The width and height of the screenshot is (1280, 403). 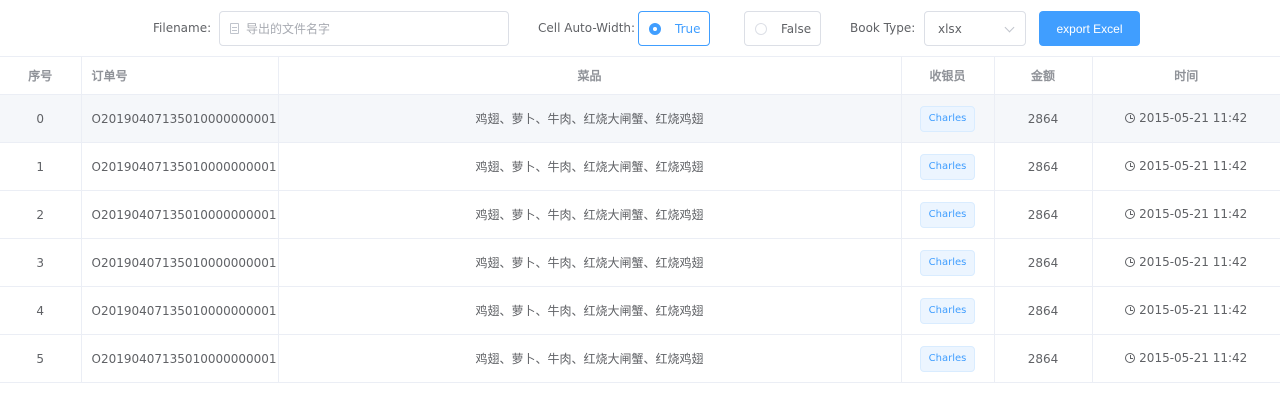 I want to click on filename-field, so click(x=364, y=28).